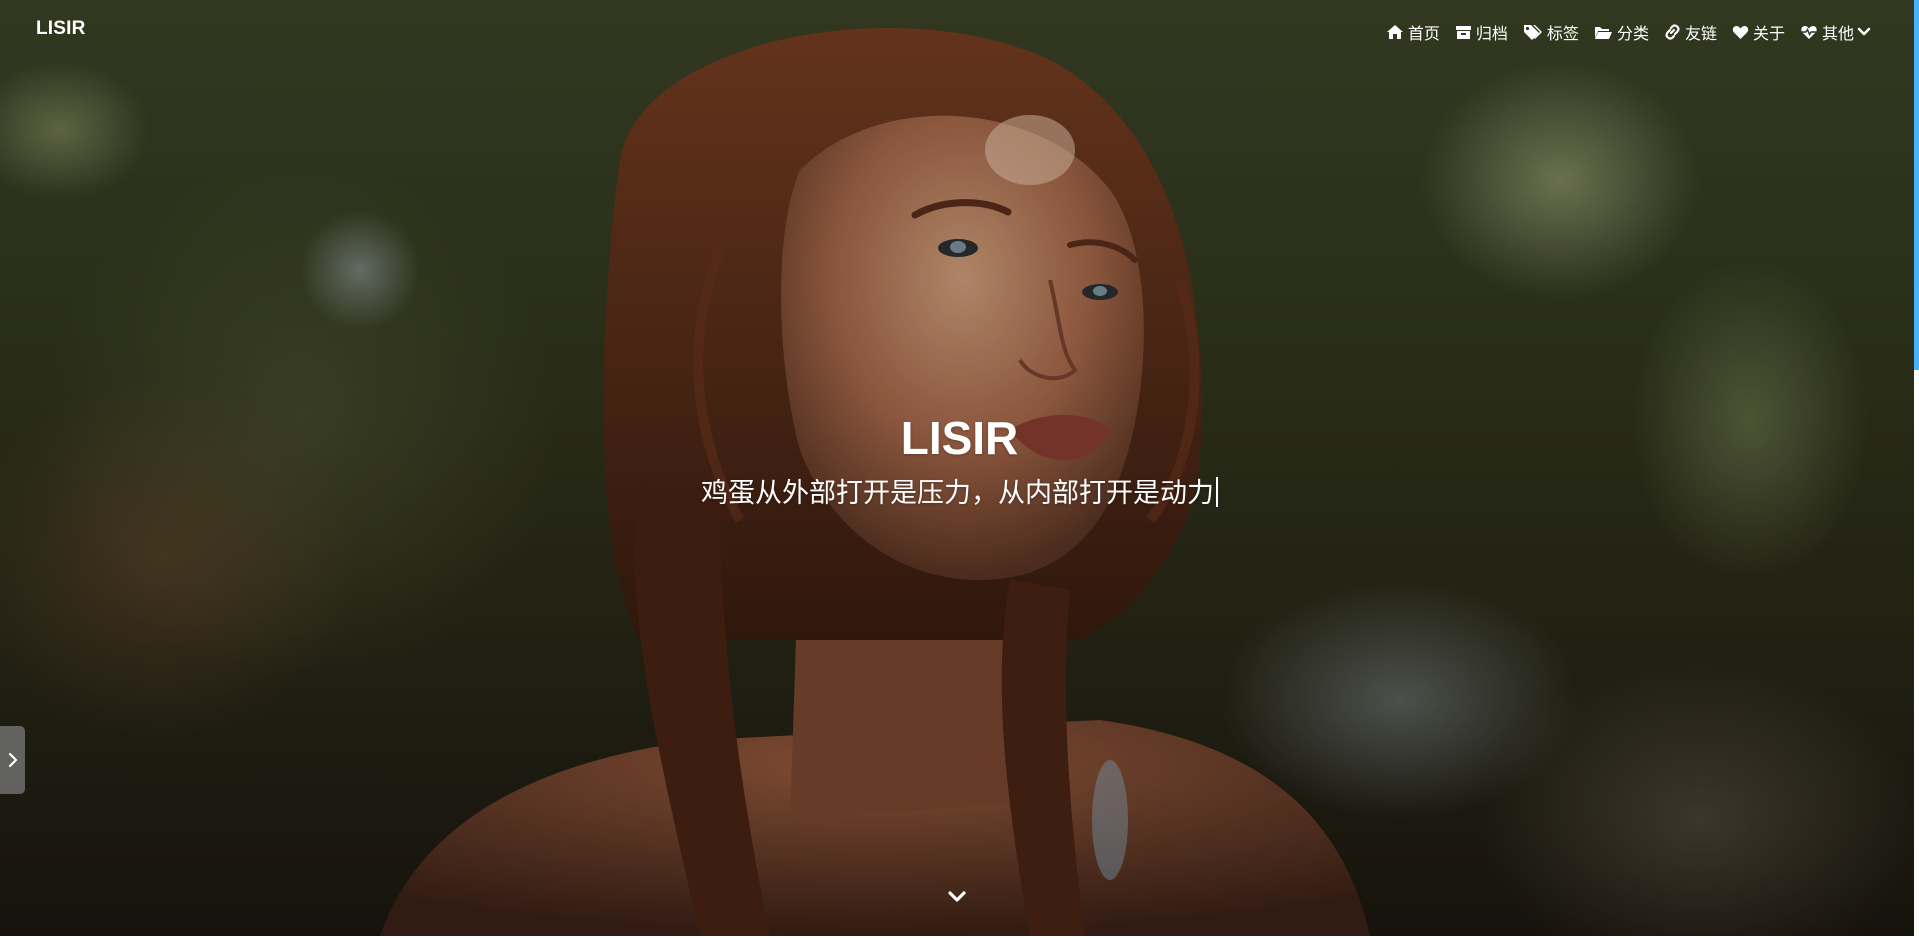 The width and height of the screenshot is (1919, 938). Describe the element at coordinates (1394, 32) in the screenshot. I see `home-icon` at that location.